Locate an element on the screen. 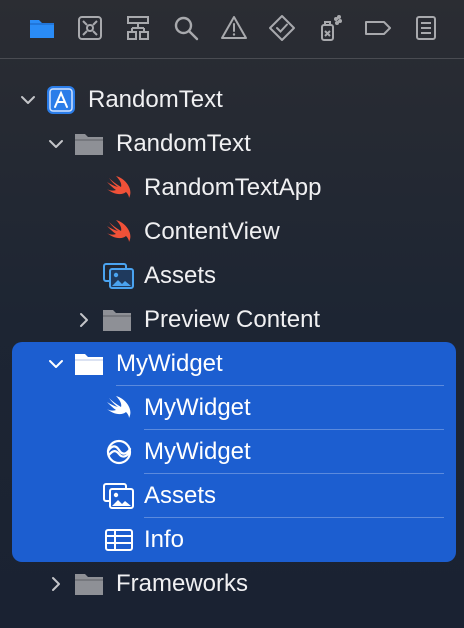 The width and height of the screenshot is (464, 628). hierarchy-icon is located at coordinates (138, 28).